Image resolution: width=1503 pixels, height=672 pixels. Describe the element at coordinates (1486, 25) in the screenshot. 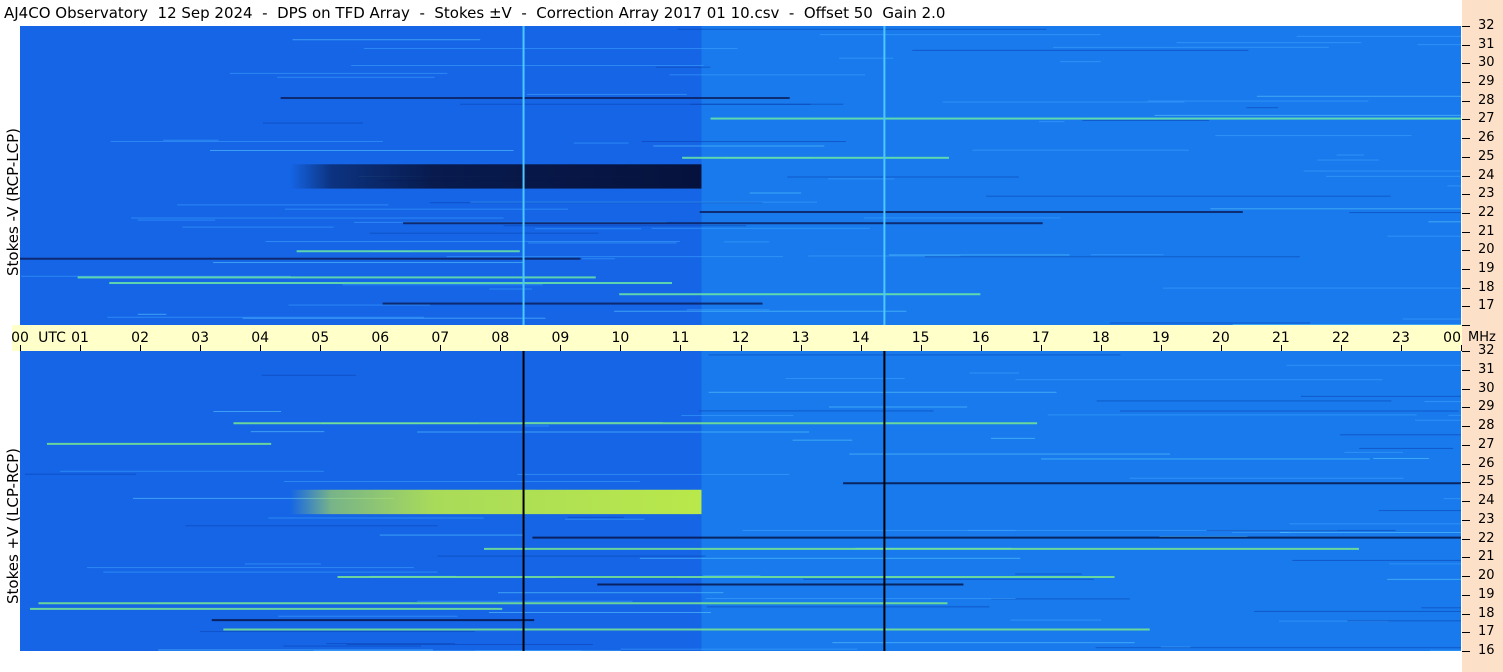

I see `frequency-tick-label: 32` at that location.